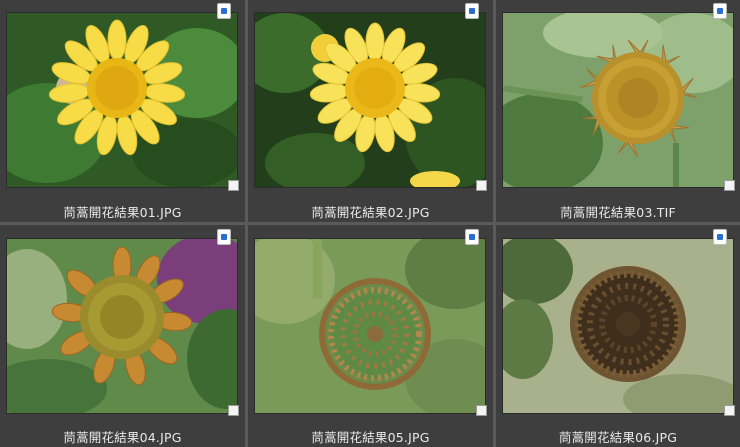  Describe the element at coordinates (122, 212) in the screenshot. I see `thumbnail-filename: 茼蒿開花結果01.JPG` at that location.